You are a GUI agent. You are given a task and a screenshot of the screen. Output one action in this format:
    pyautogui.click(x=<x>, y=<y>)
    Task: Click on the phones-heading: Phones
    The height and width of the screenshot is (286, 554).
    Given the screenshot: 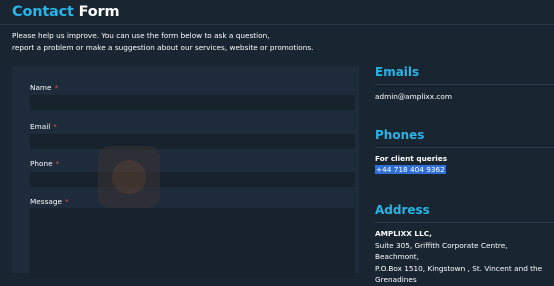 What is the action you would take?
    pyautogui.click(x=400, y=135)
    